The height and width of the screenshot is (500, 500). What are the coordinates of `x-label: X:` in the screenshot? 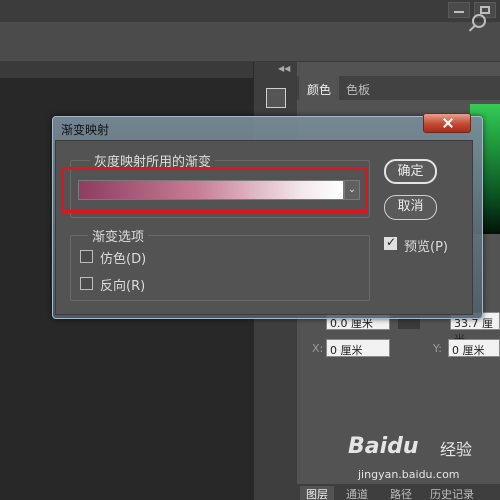 It's located at (318, 348).